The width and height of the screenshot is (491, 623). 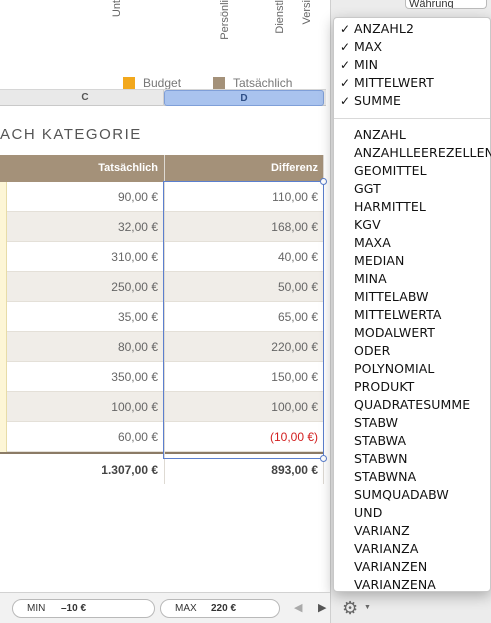 I want to click on menu-item: MEDIAN, so click(x=412, y=261).